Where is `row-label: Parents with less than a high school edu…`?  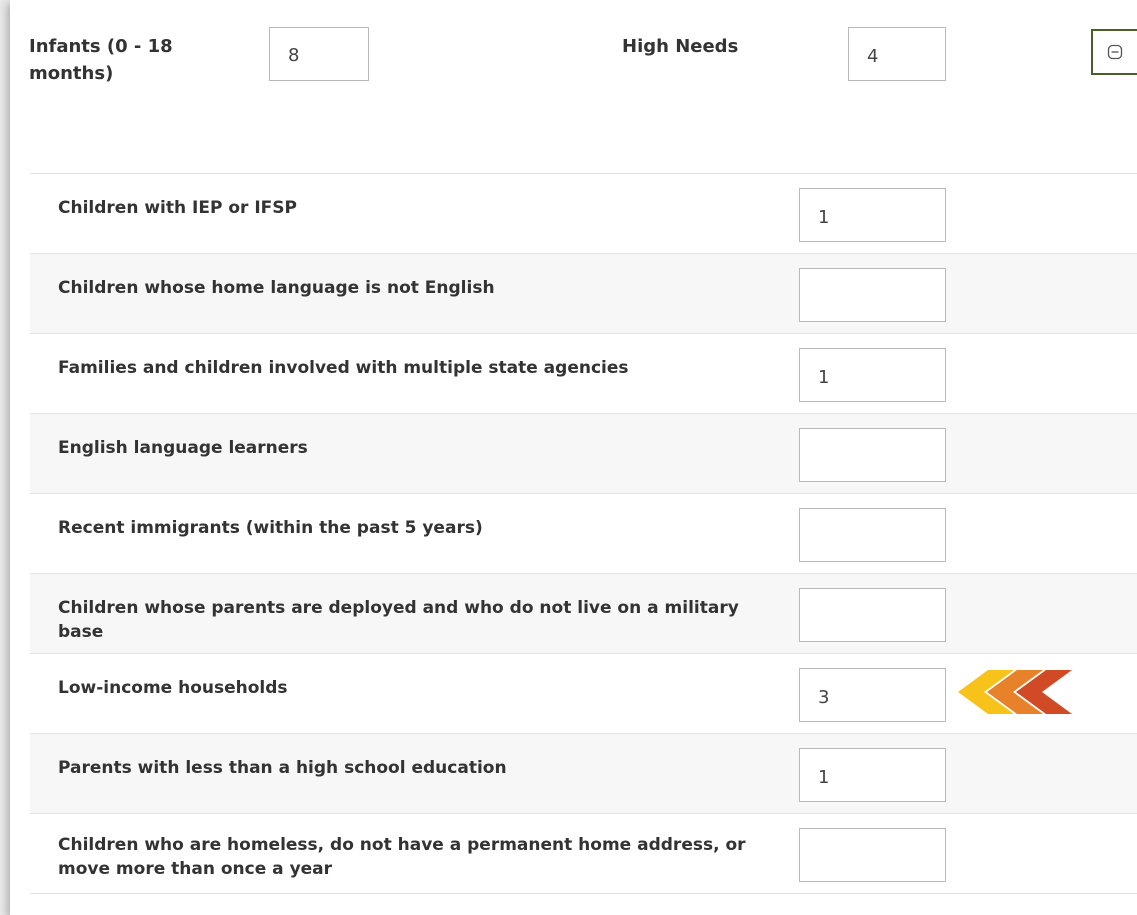
row-label: Parents with less than a high school edu… is located at coordinates (282, 768).